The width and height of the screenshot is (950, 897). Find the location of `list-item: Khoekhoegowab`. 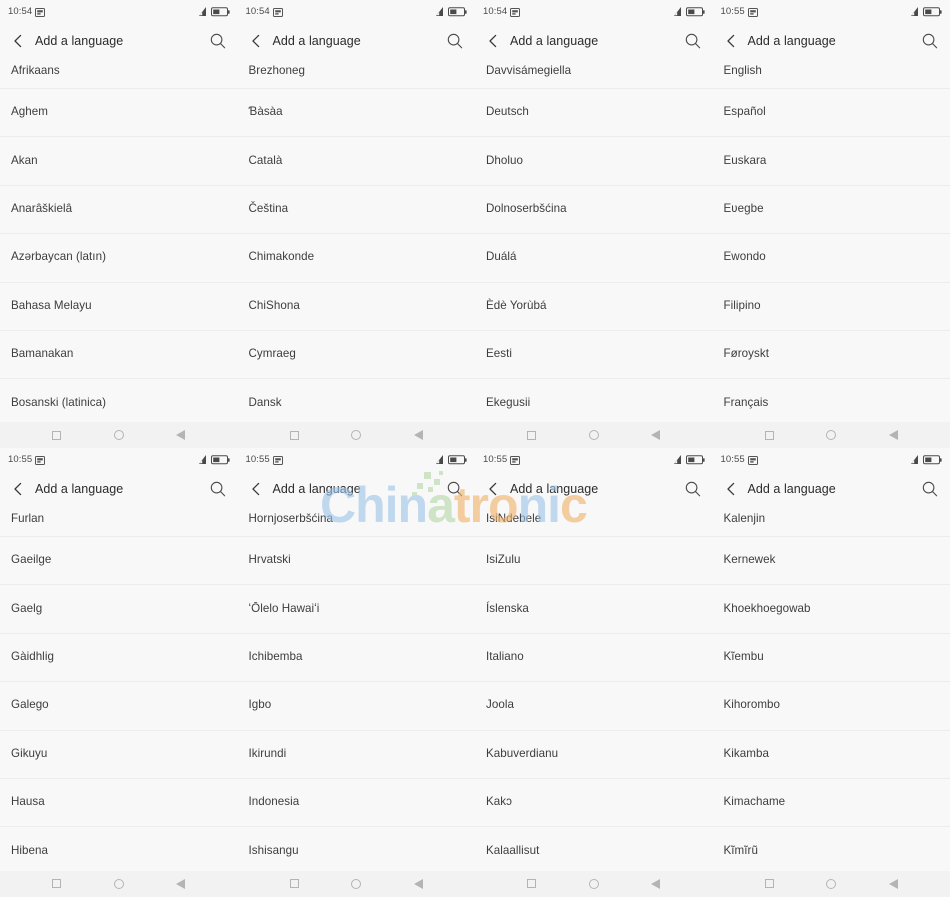

list-item: Khoekhoegowab is located at coordinates (831, 609).